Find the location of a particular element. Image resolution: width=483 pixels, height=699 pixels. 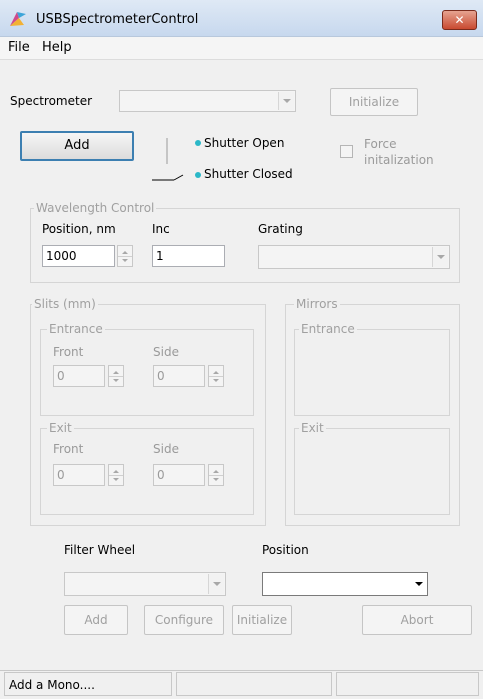

position-nm-label: Position, nm is located at coordinates (79, 229).